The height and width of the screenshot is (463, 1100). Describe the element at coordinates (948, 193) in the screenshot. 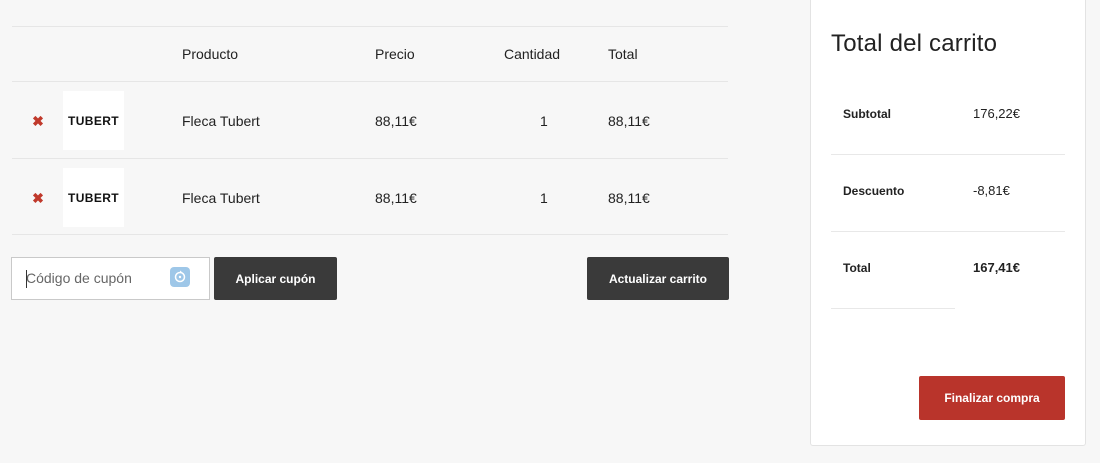

I see `totals-row-discount: Descuento -8,81€` at that location.